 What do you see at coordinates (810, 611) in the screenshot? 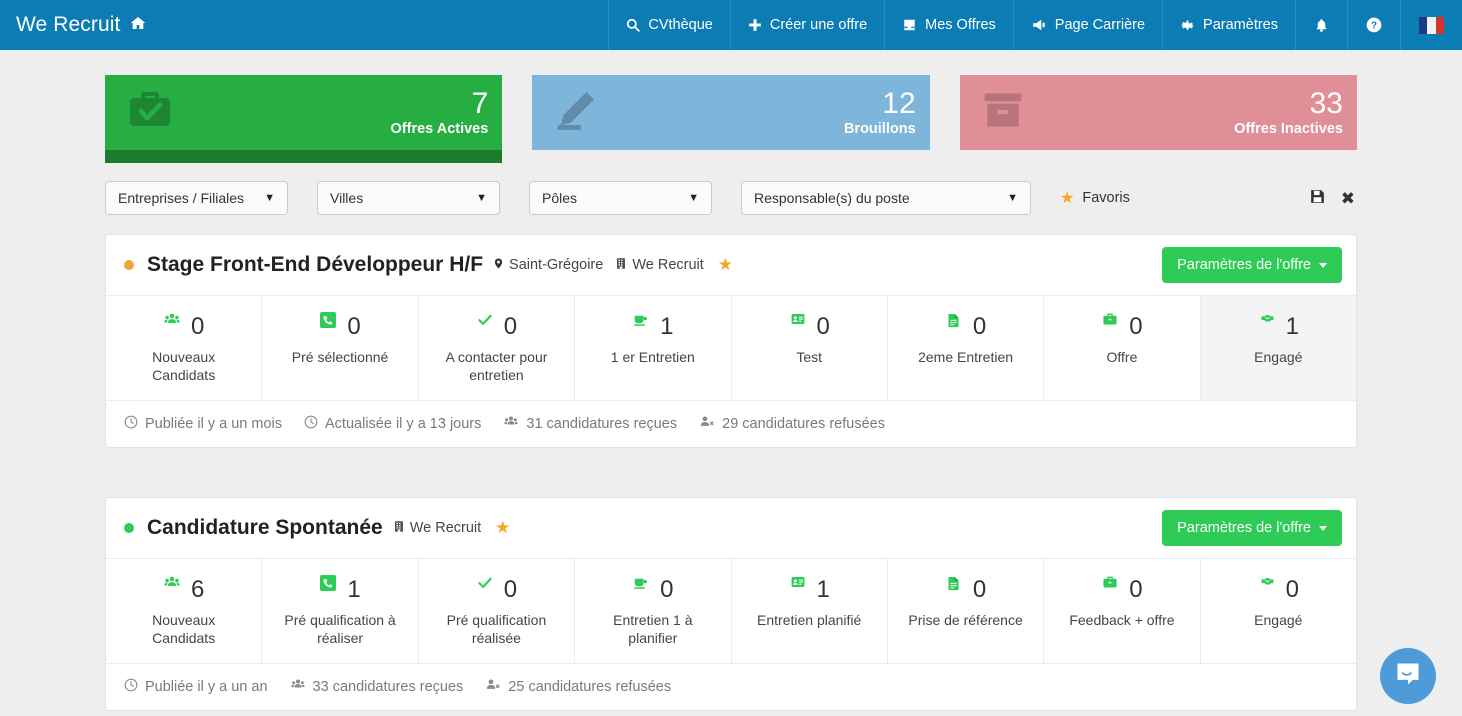
I see `pipeline-stage-entretien-planifie: 1 Entretien planifié` at bounding box center [810, 611].